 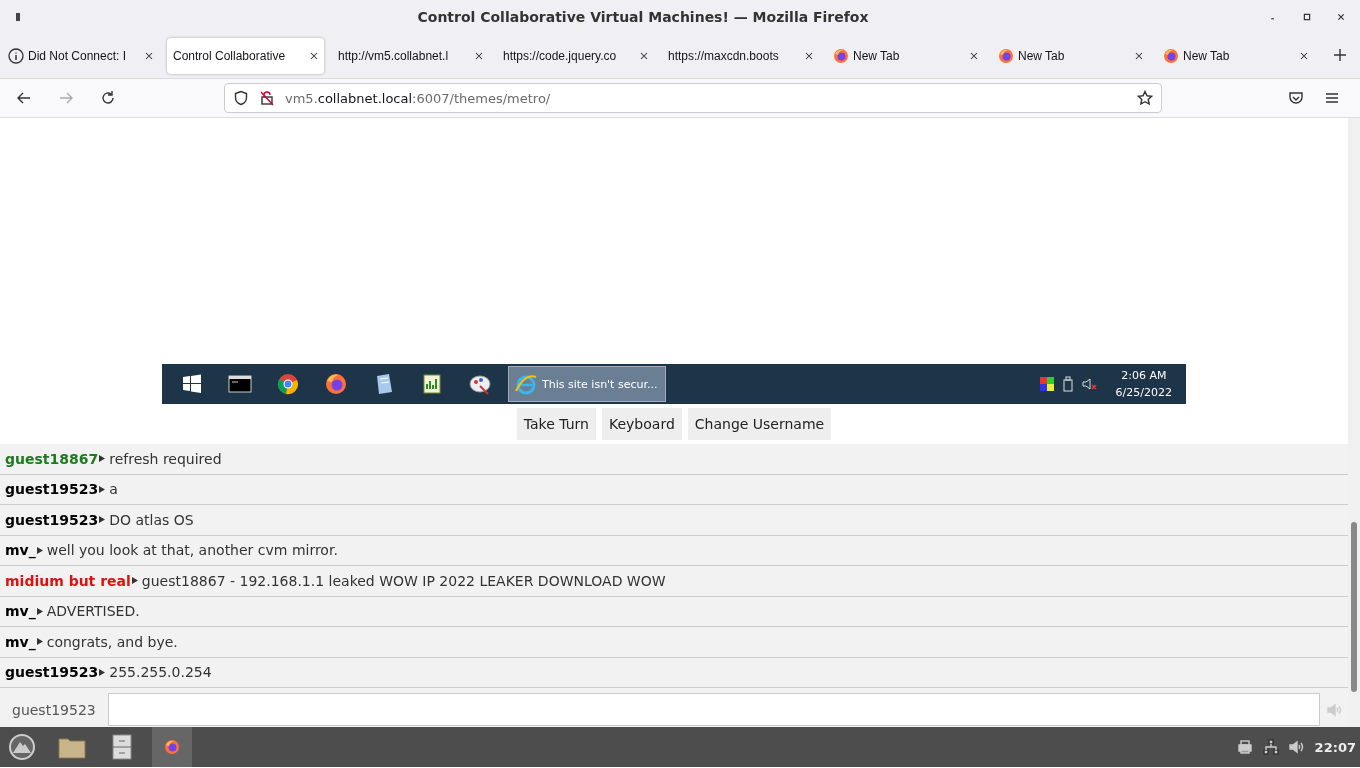 What do you see at coordinates (22, 747) in the screenshot?
I see `mountain-logo-icon` at bounding box center [22, 747].